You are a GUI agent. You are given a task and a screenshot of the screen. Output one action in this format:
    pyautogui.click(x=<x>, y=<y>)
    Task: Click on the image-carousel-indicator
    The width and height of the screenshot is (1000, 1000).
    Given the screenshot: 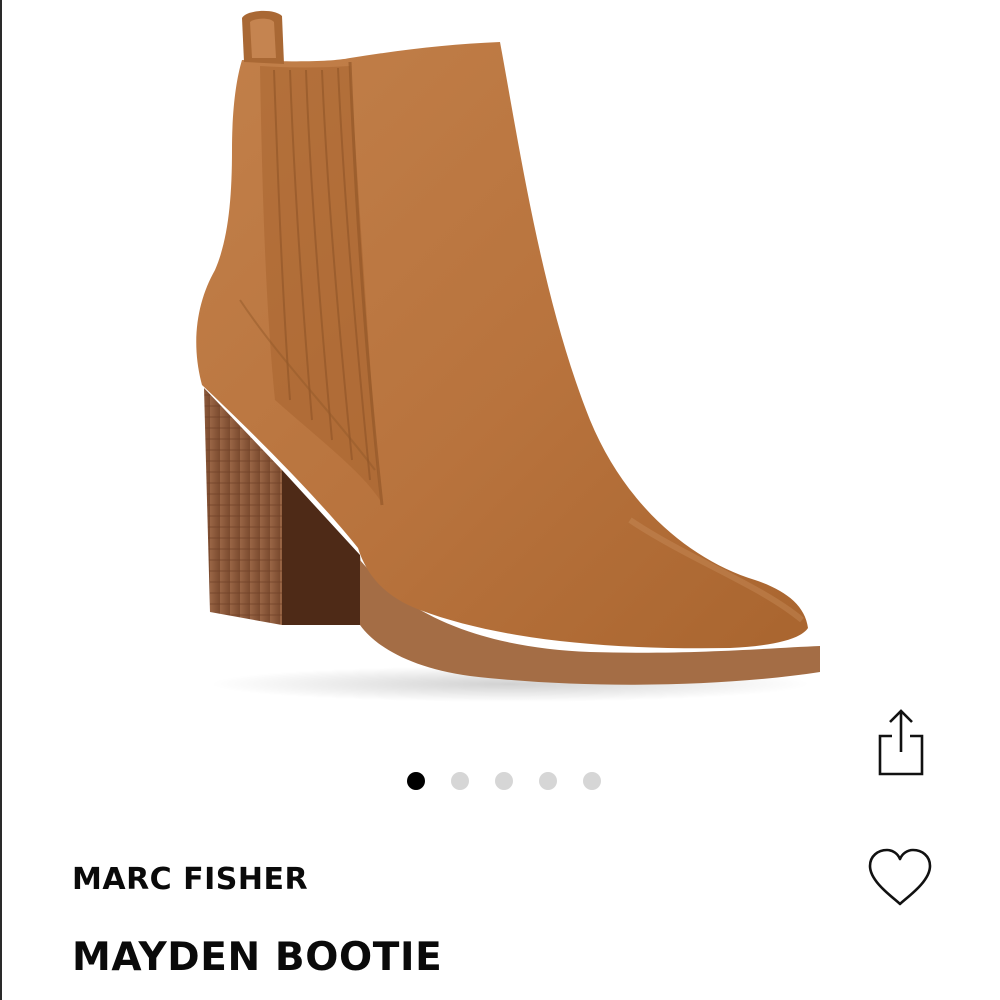 What is the action you would take?
    pyautogui.click(x=504, y=781)
    